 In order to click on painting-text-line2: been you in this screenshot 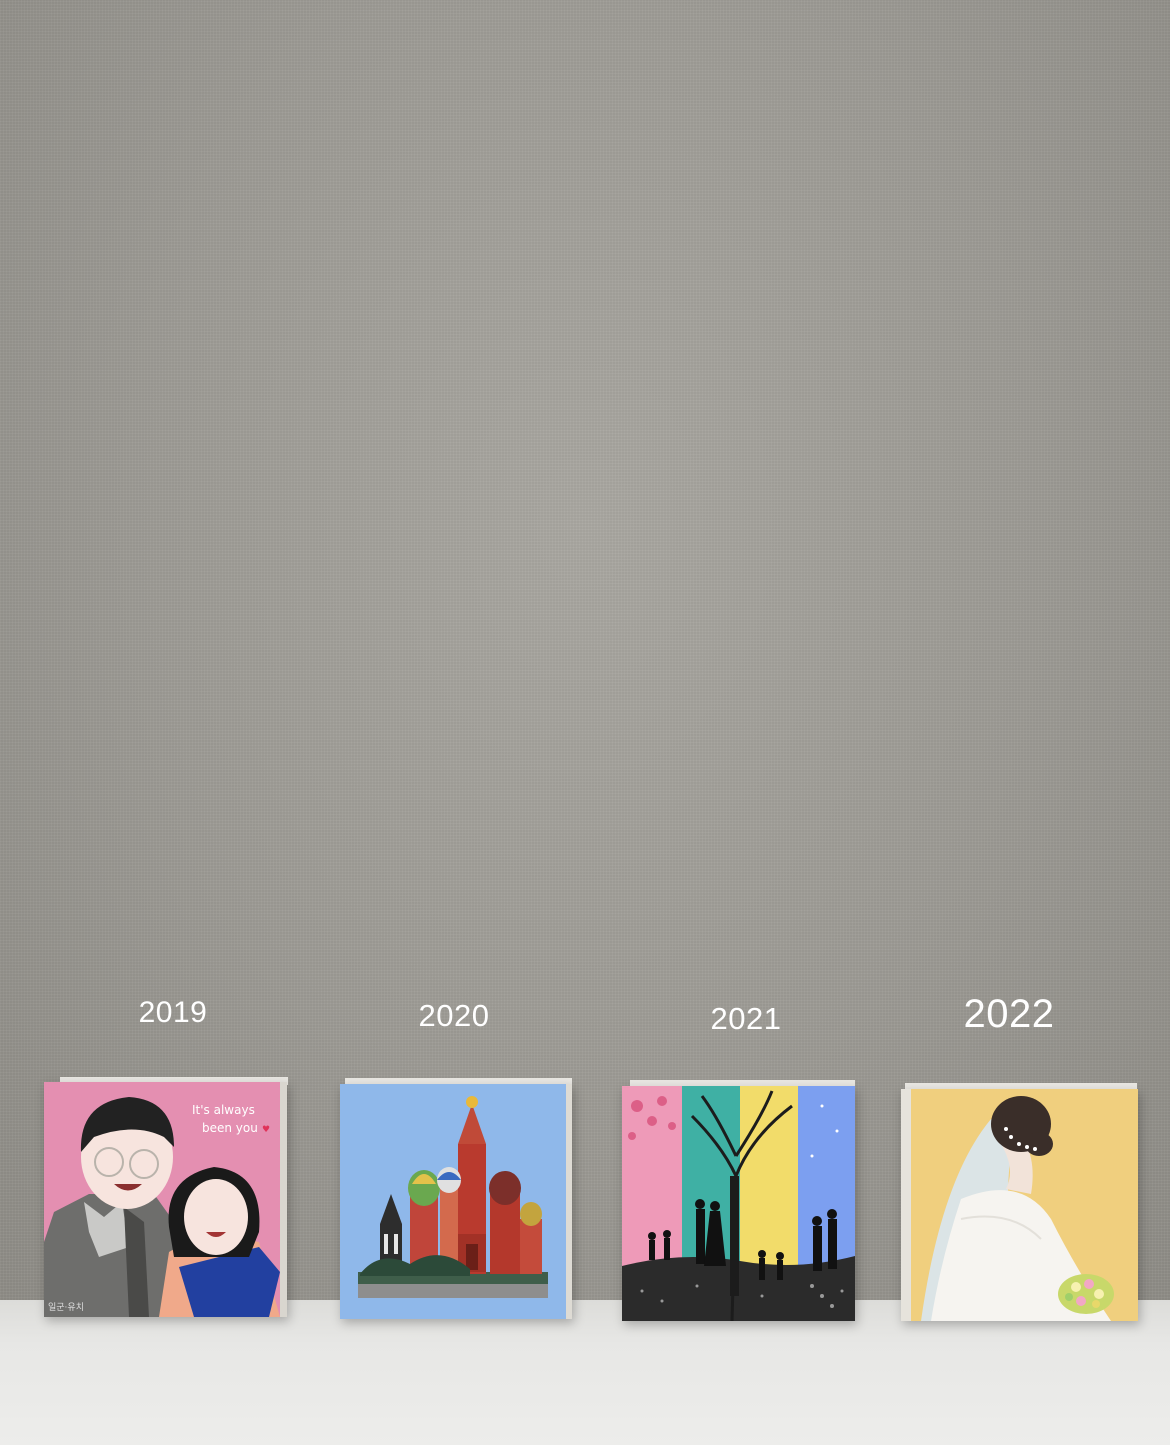, I will do `click(230, 1128)`.